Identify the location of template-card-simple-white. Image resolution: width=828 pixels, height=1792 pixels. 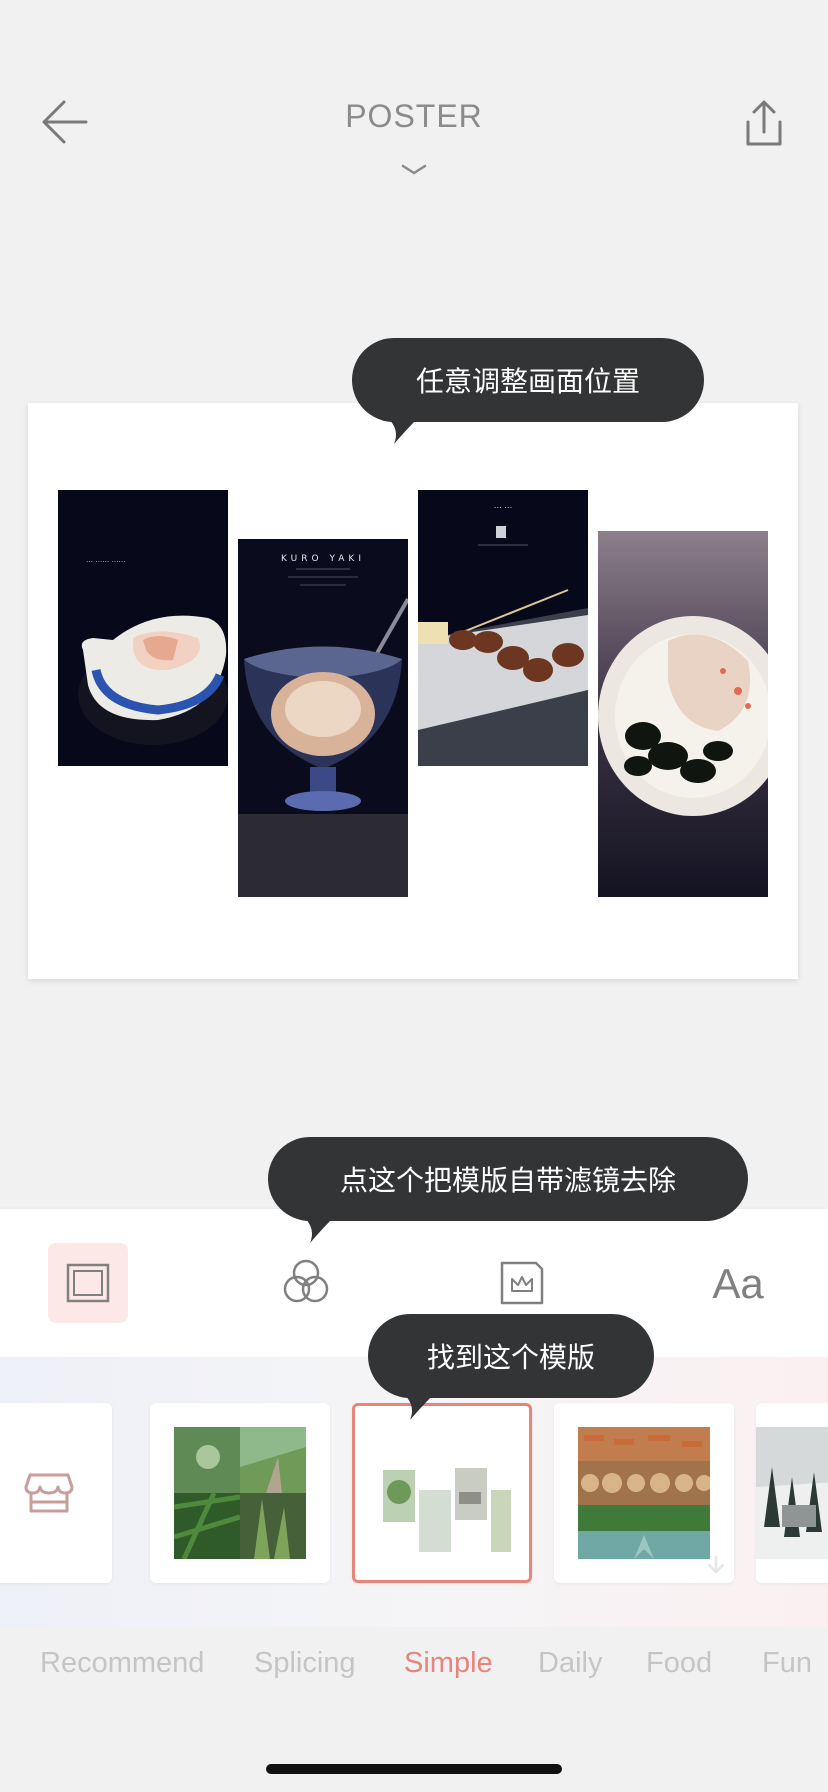
(442, 1493).